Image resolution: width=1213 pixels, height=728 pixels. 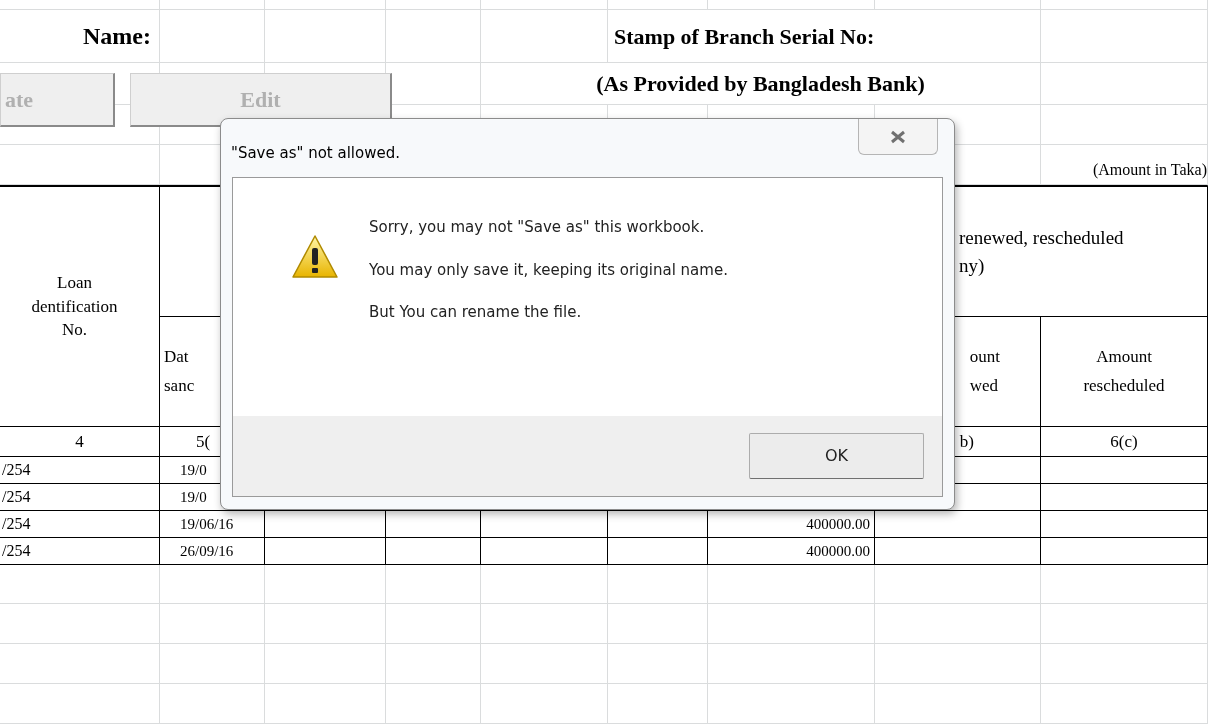 I want to click on close-button, so click(x=898, y=137).